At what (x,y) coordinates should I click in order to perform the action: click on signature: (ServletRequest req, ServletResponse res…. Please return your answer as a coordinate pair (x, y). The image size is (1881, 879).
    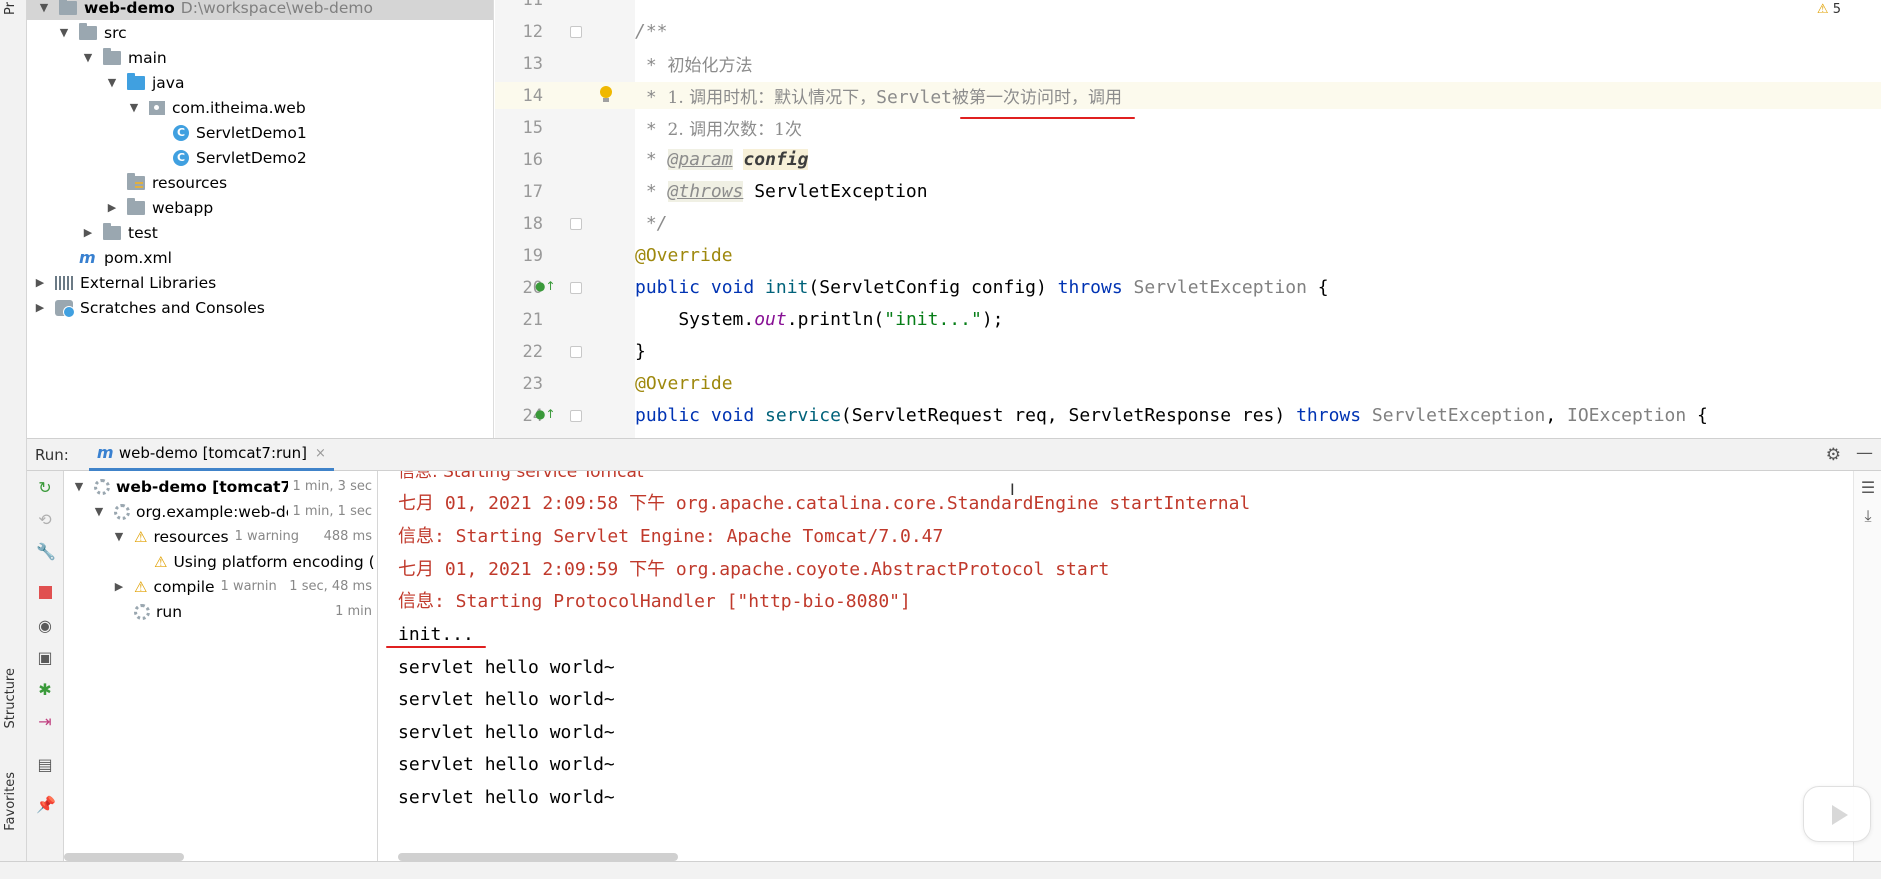
    Looking at the image, I should click on (1068, 415).